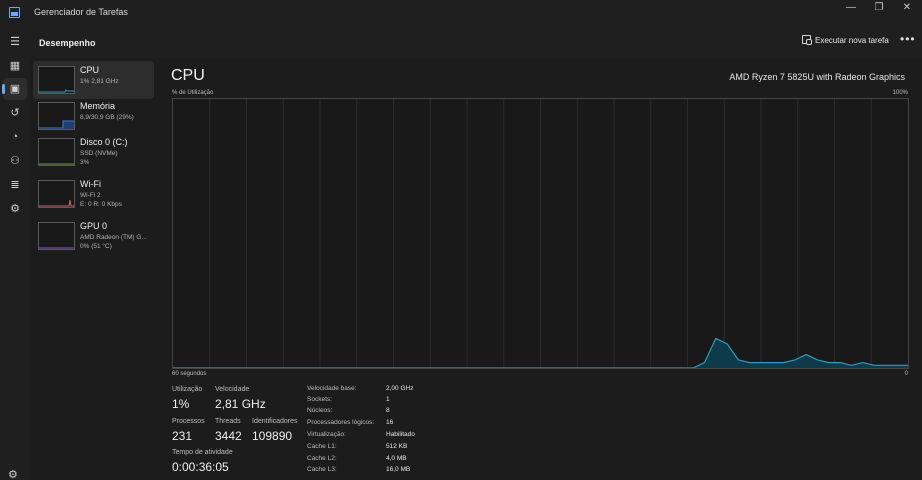 The image size is (922, 480). What do you see at coordinates (320, 410) in the screenshot?
I see `cores-label: Núcleos:` at bounding box center [320, 410].